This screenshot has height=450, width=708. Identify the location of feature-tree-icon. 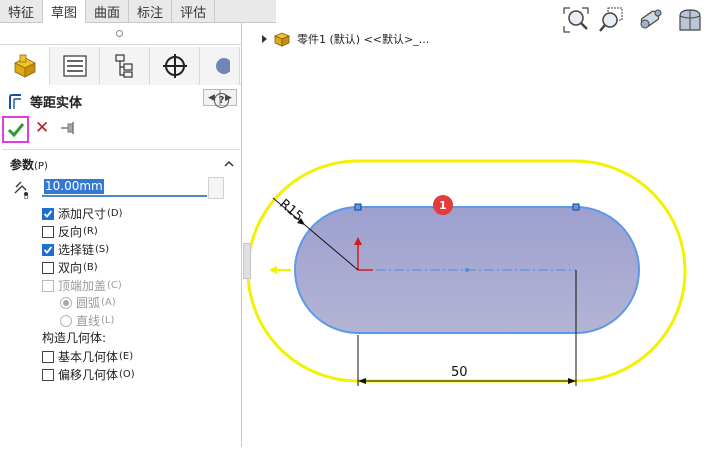
(24, 66).